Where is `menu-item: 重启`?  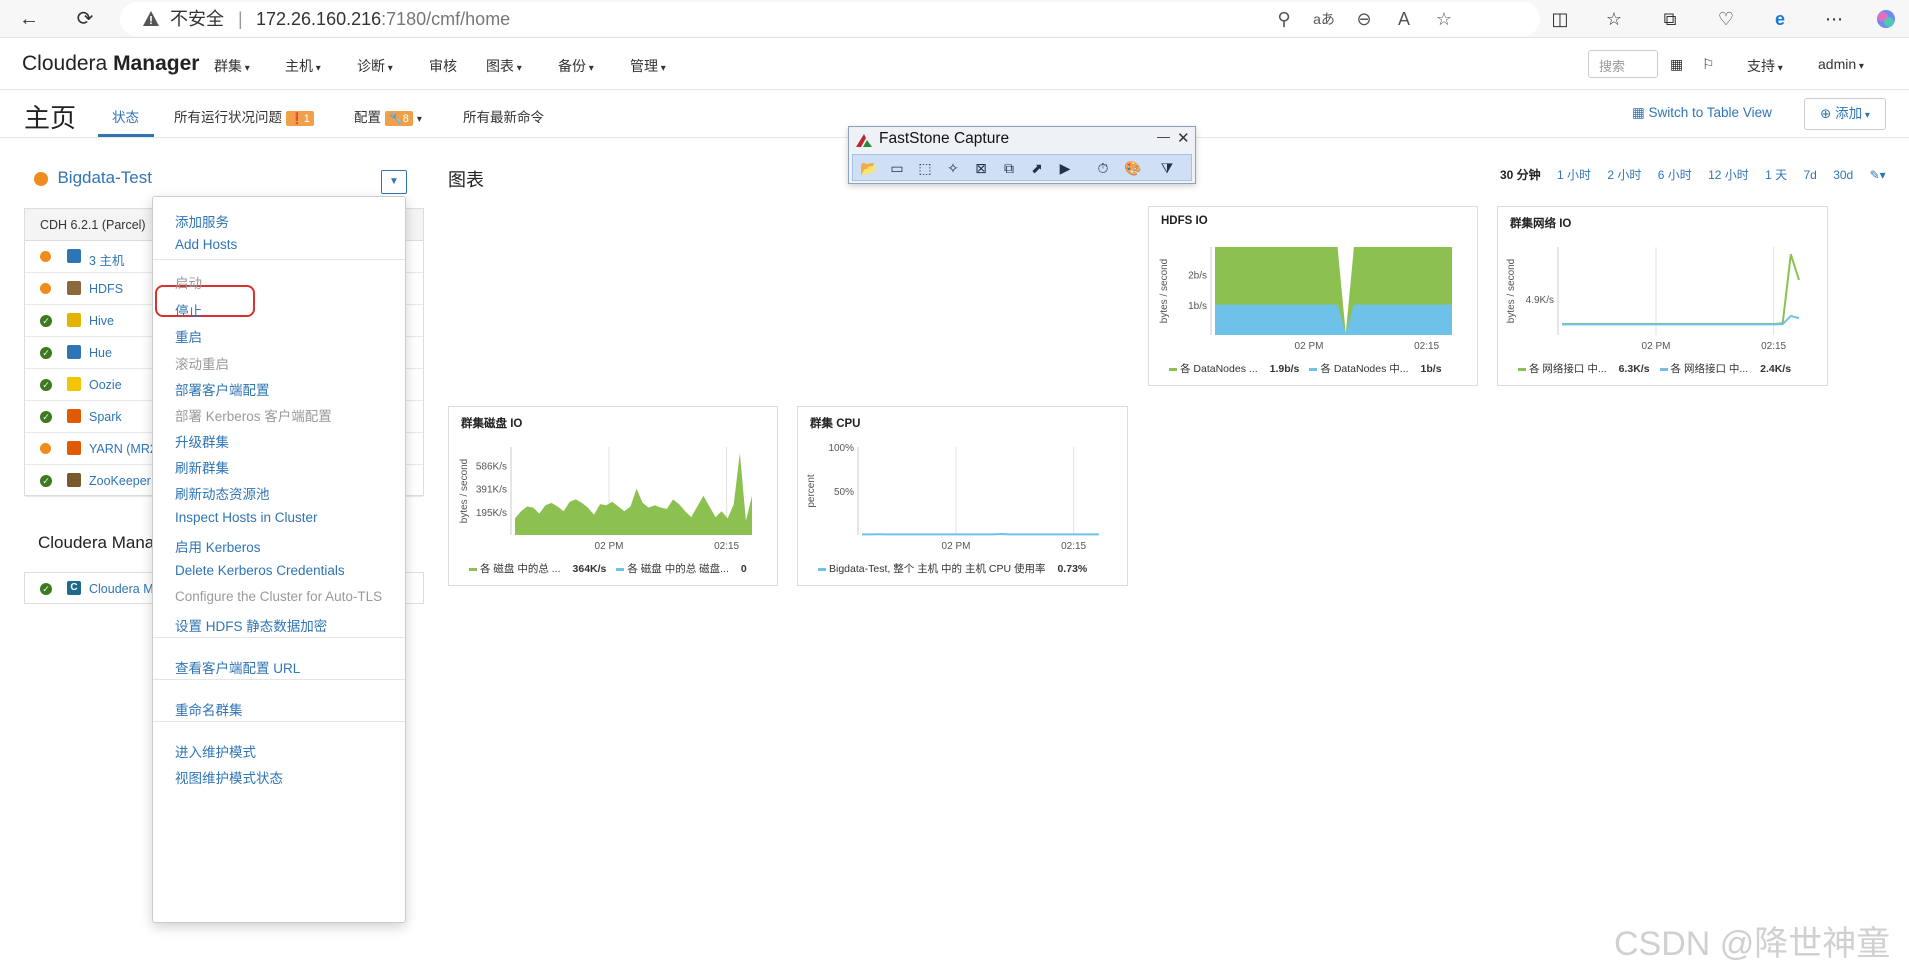 menu-item: 重启 is located at coordinates (188, 336).